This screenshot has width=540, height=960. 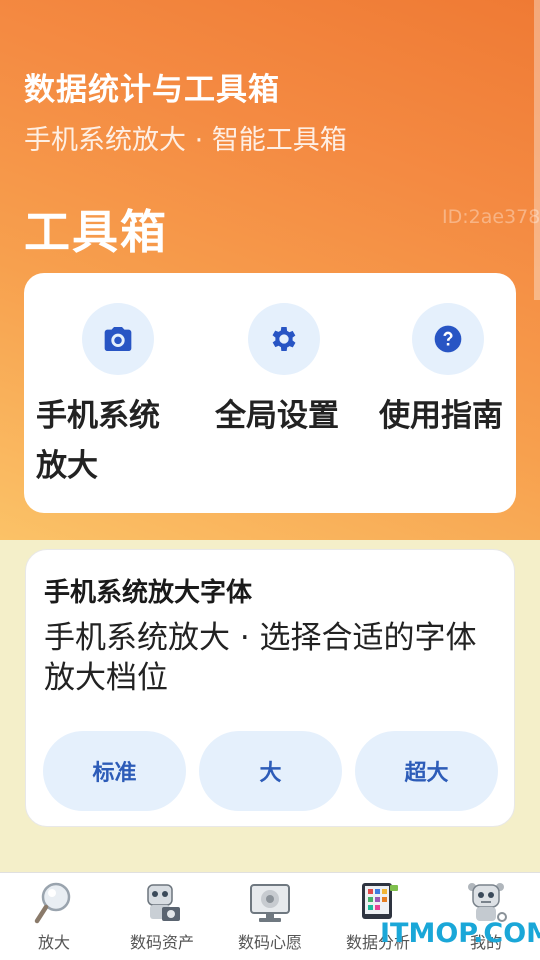 What do you see at coordinates (284, 339) in the screenshot?
I see `gear-icon` at bounding box center [284, 339].